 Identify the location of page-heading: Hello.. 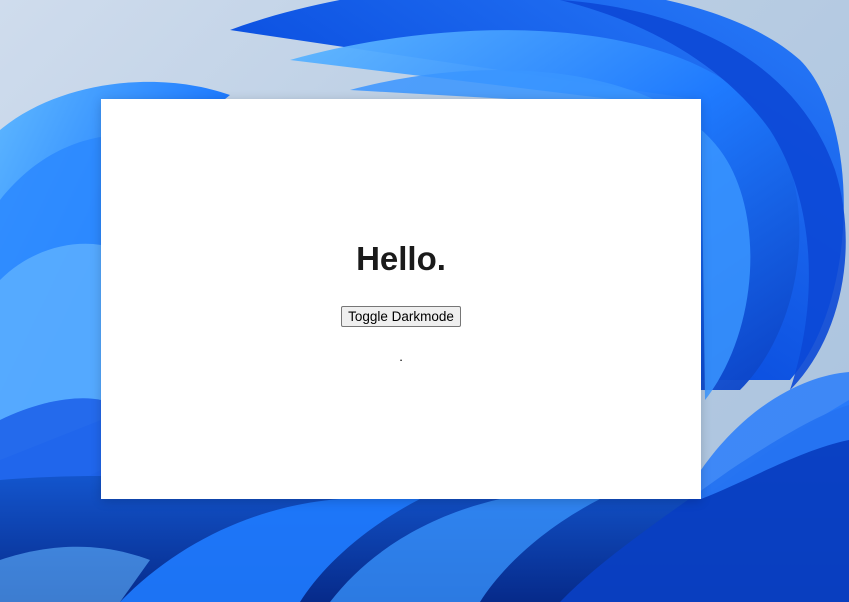
(401, 258).